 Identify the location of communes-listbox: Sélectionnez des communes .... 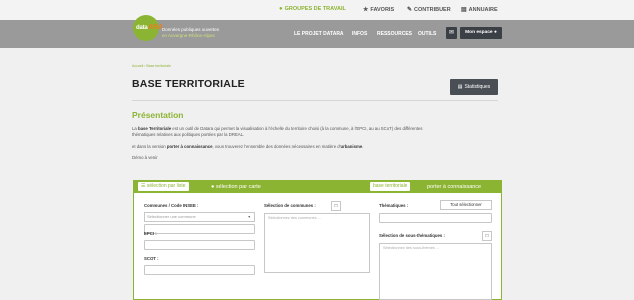
(317, 243).